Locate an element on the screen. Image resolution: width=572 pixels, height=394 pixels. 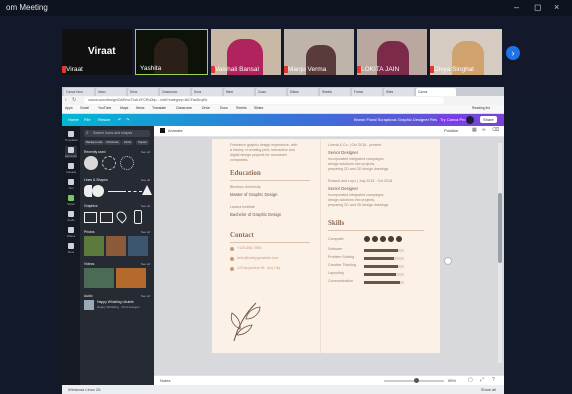
chevron-right-icon: › is located at coordinates (513, 53).